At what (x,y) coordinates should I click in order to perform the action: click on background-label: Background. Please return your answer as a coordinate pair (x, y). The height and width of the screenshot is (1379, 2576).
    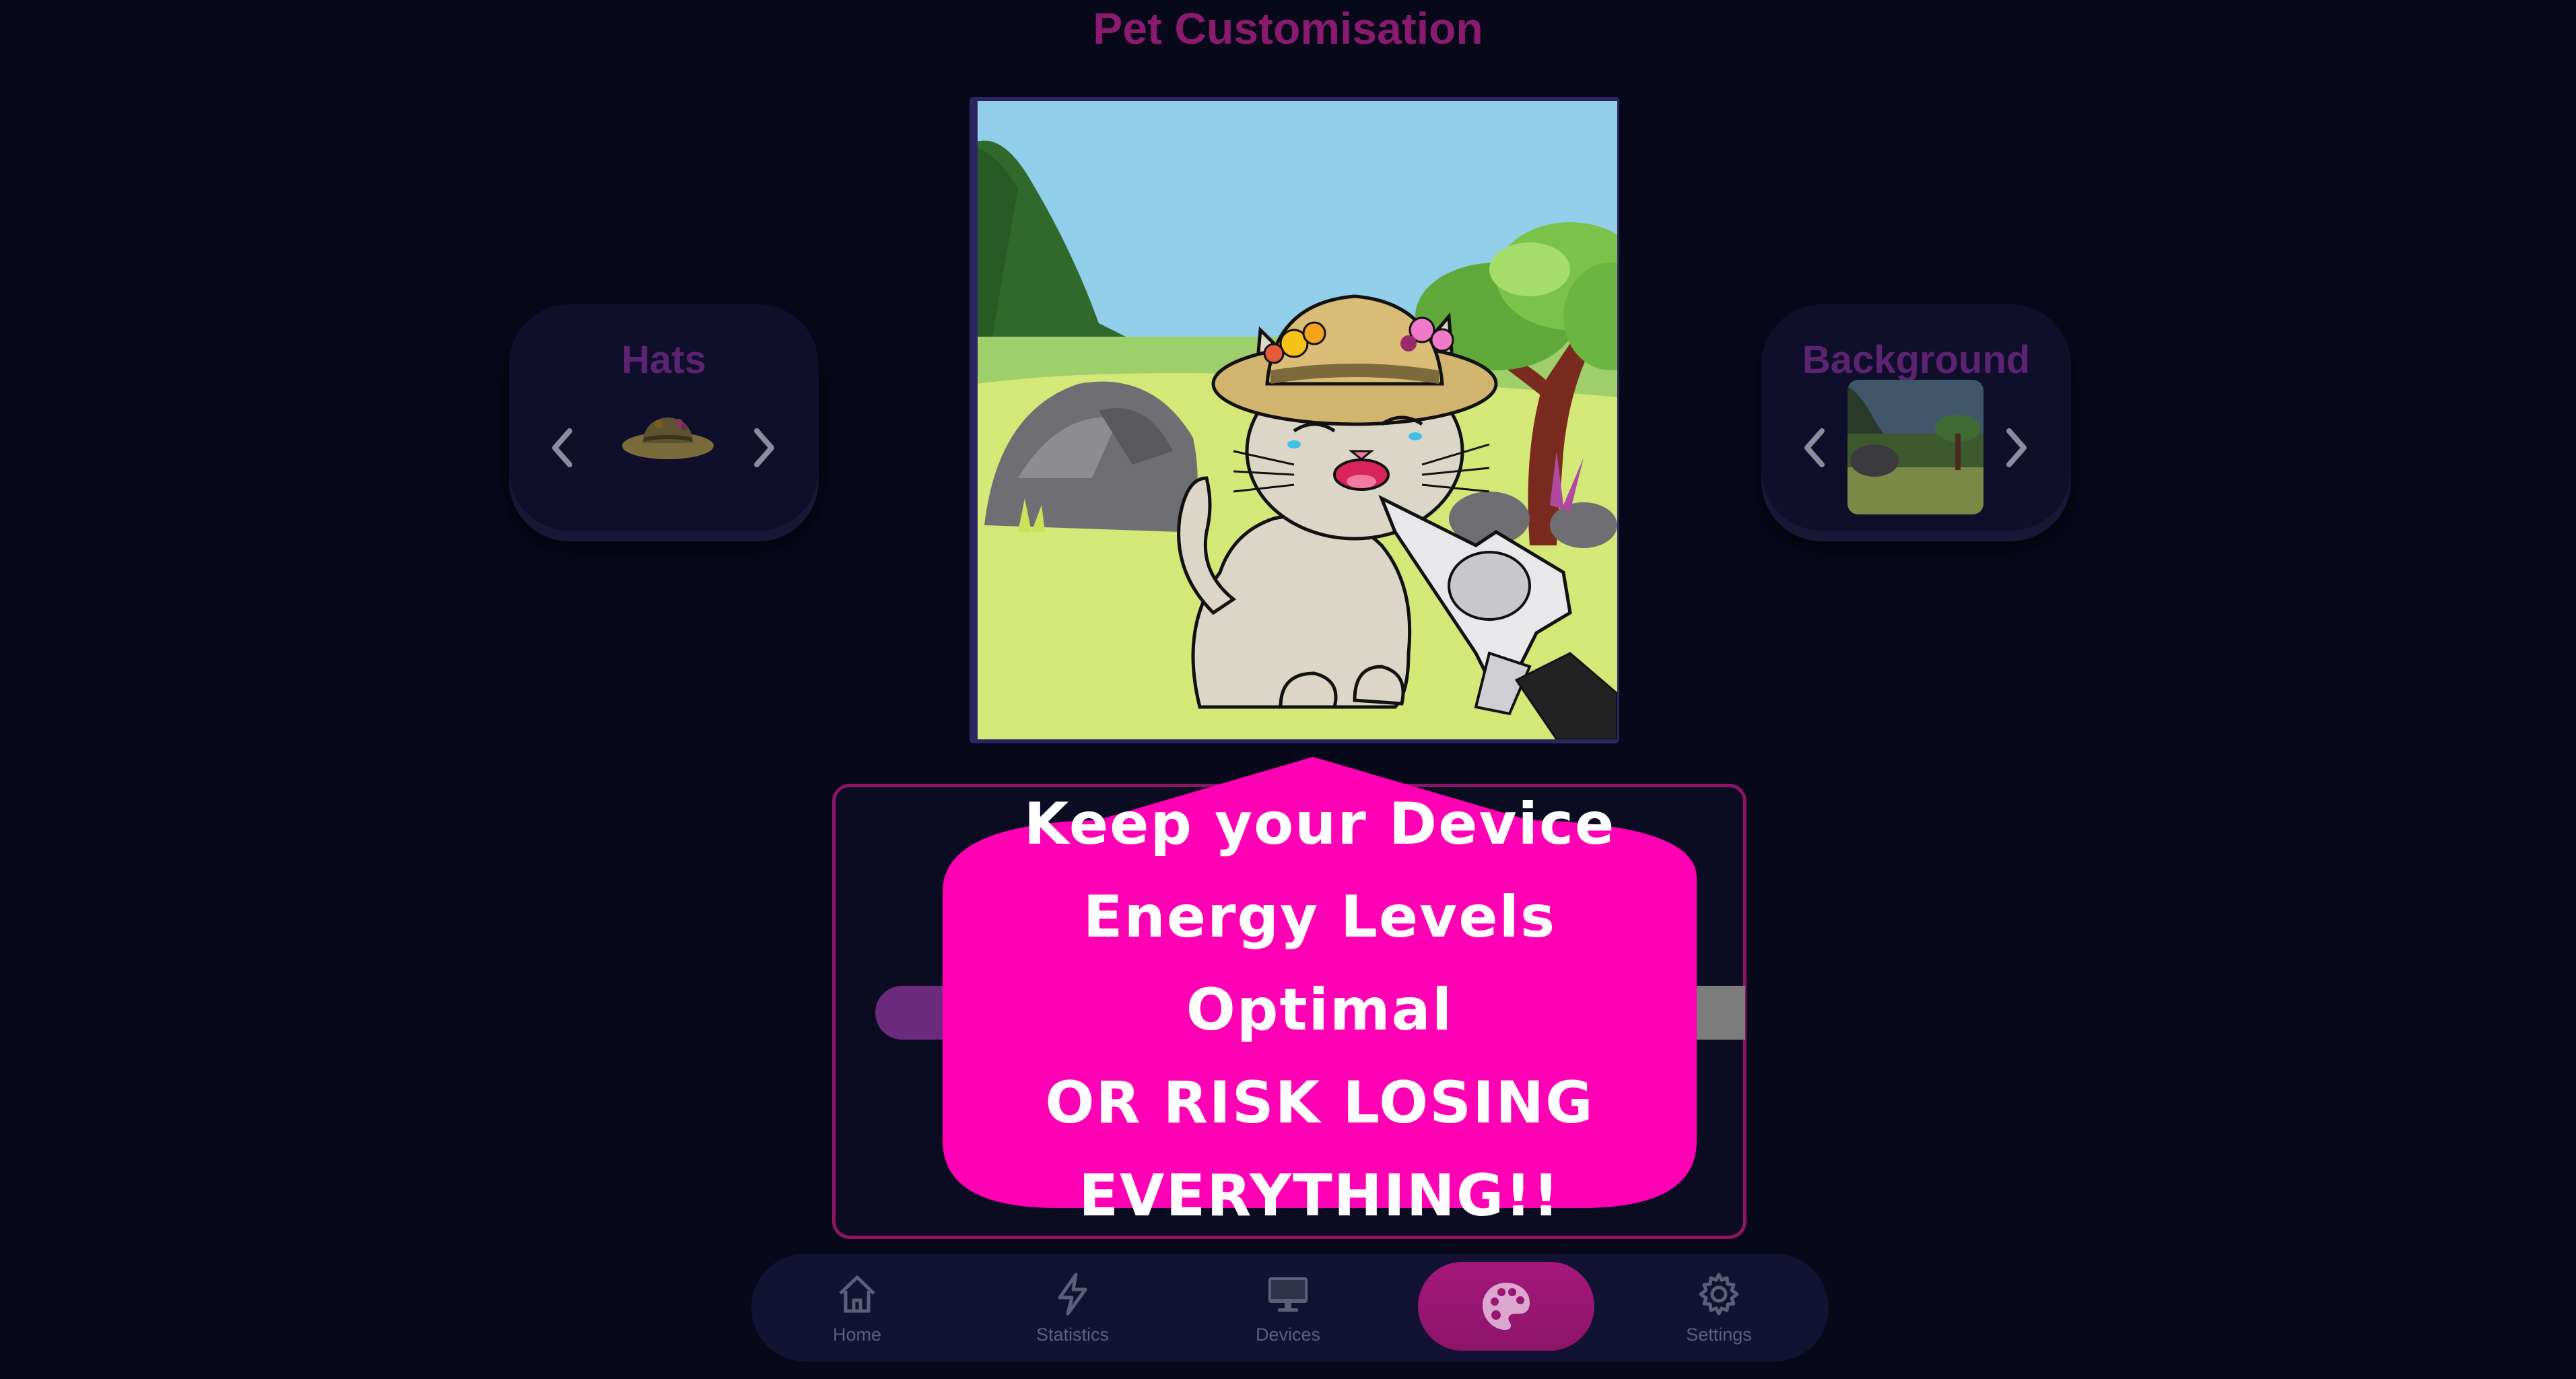
    Looking at the image, I should click on (1917, 360).